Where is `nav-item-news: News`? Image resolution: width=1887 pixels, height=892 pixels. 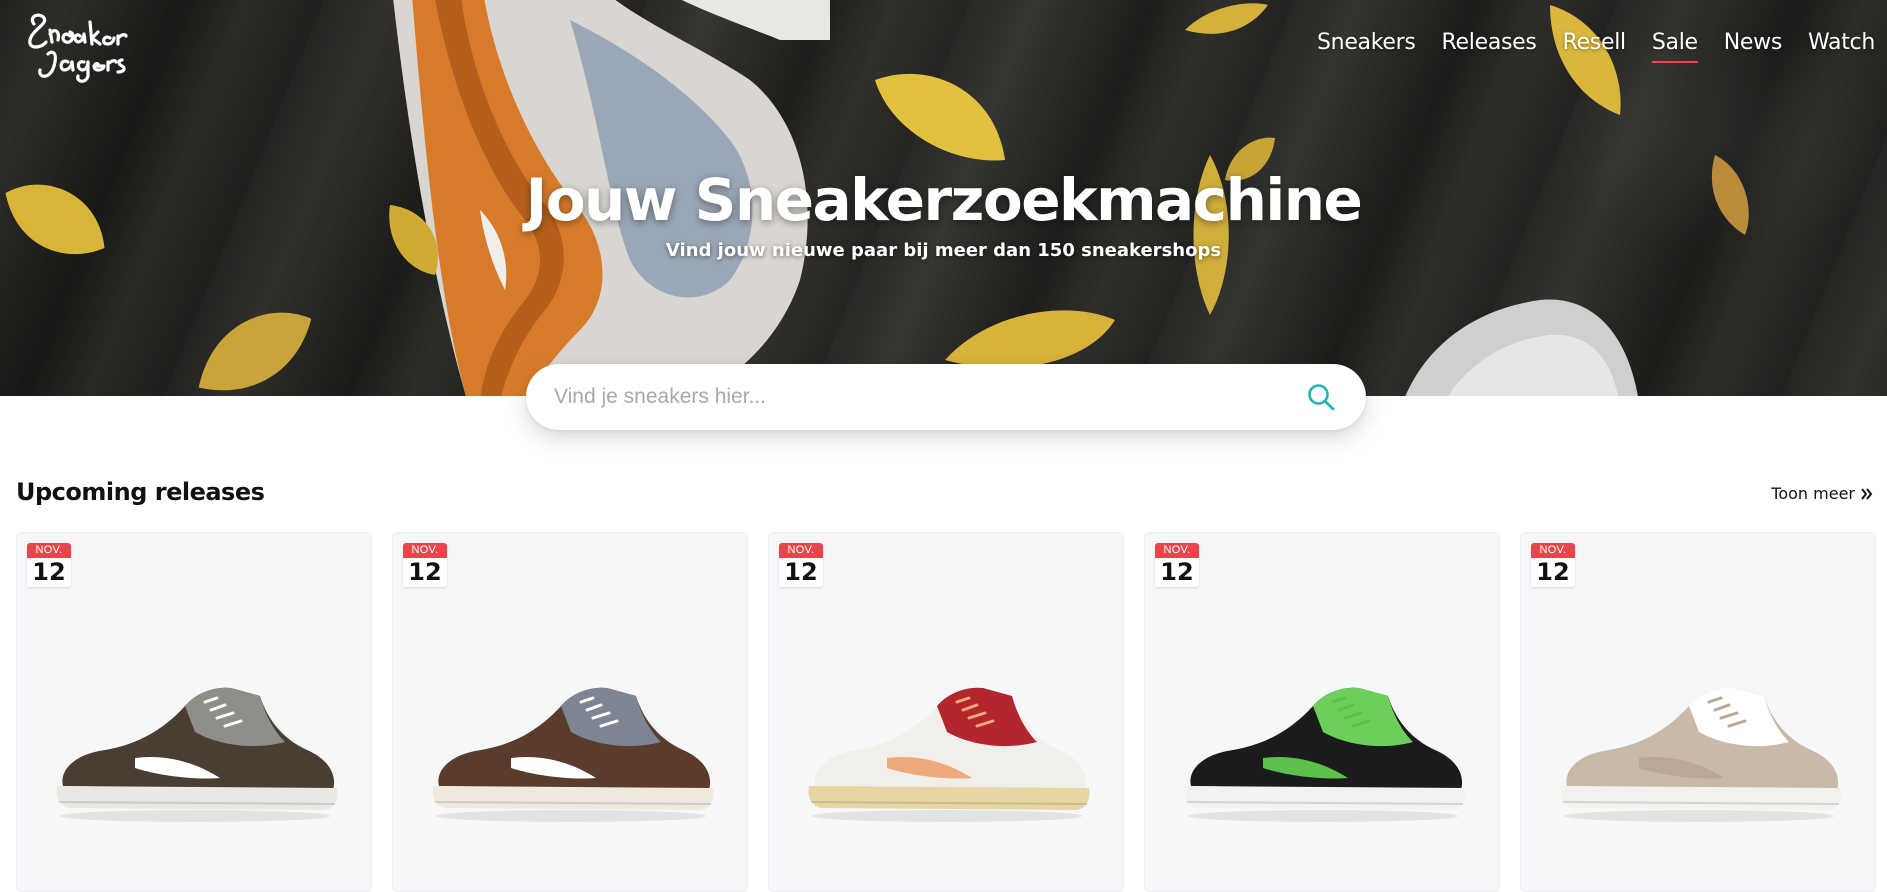 nav-item-news: News is located at coordinates (1753, 46).